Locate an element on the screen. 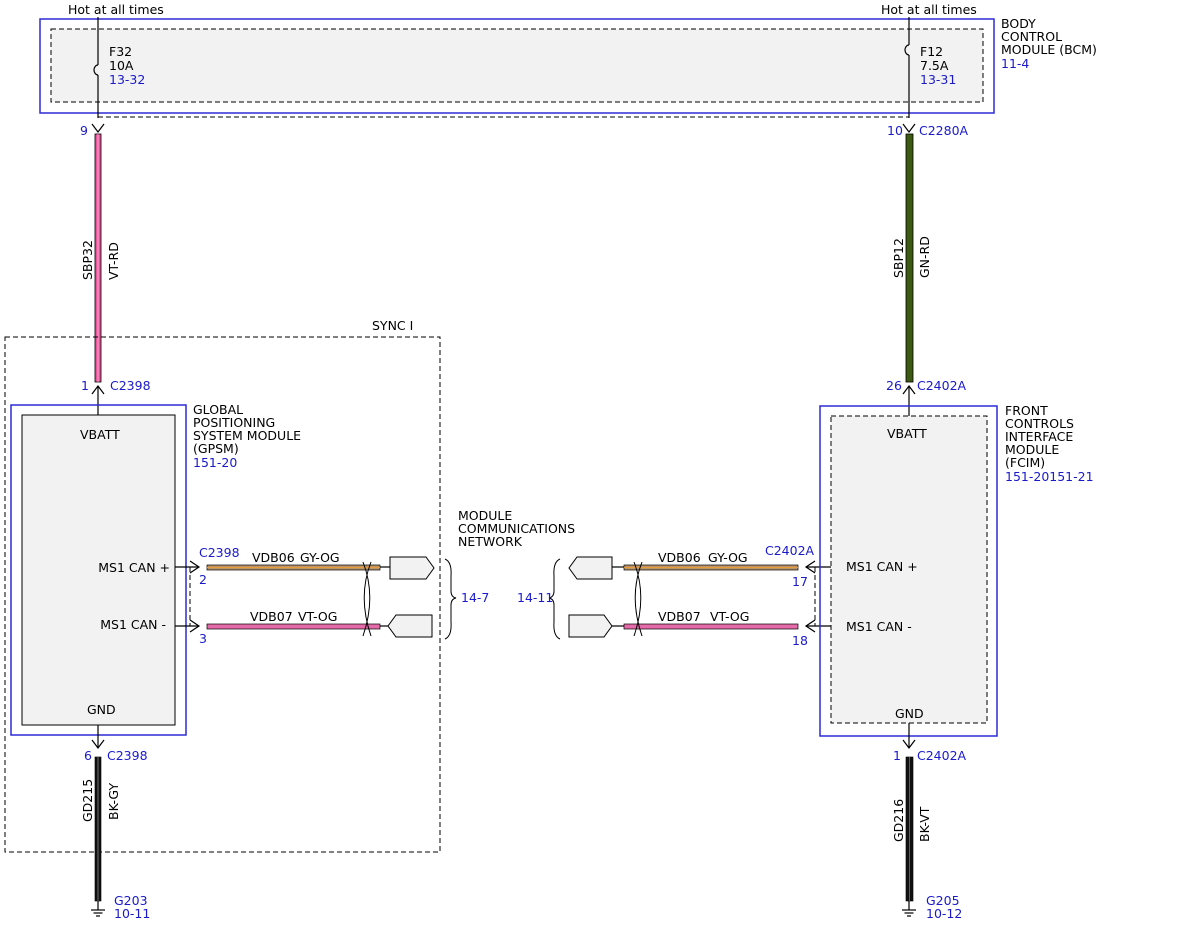  connector-c2402a-can: C2402A is located at coordinates (790, 550).